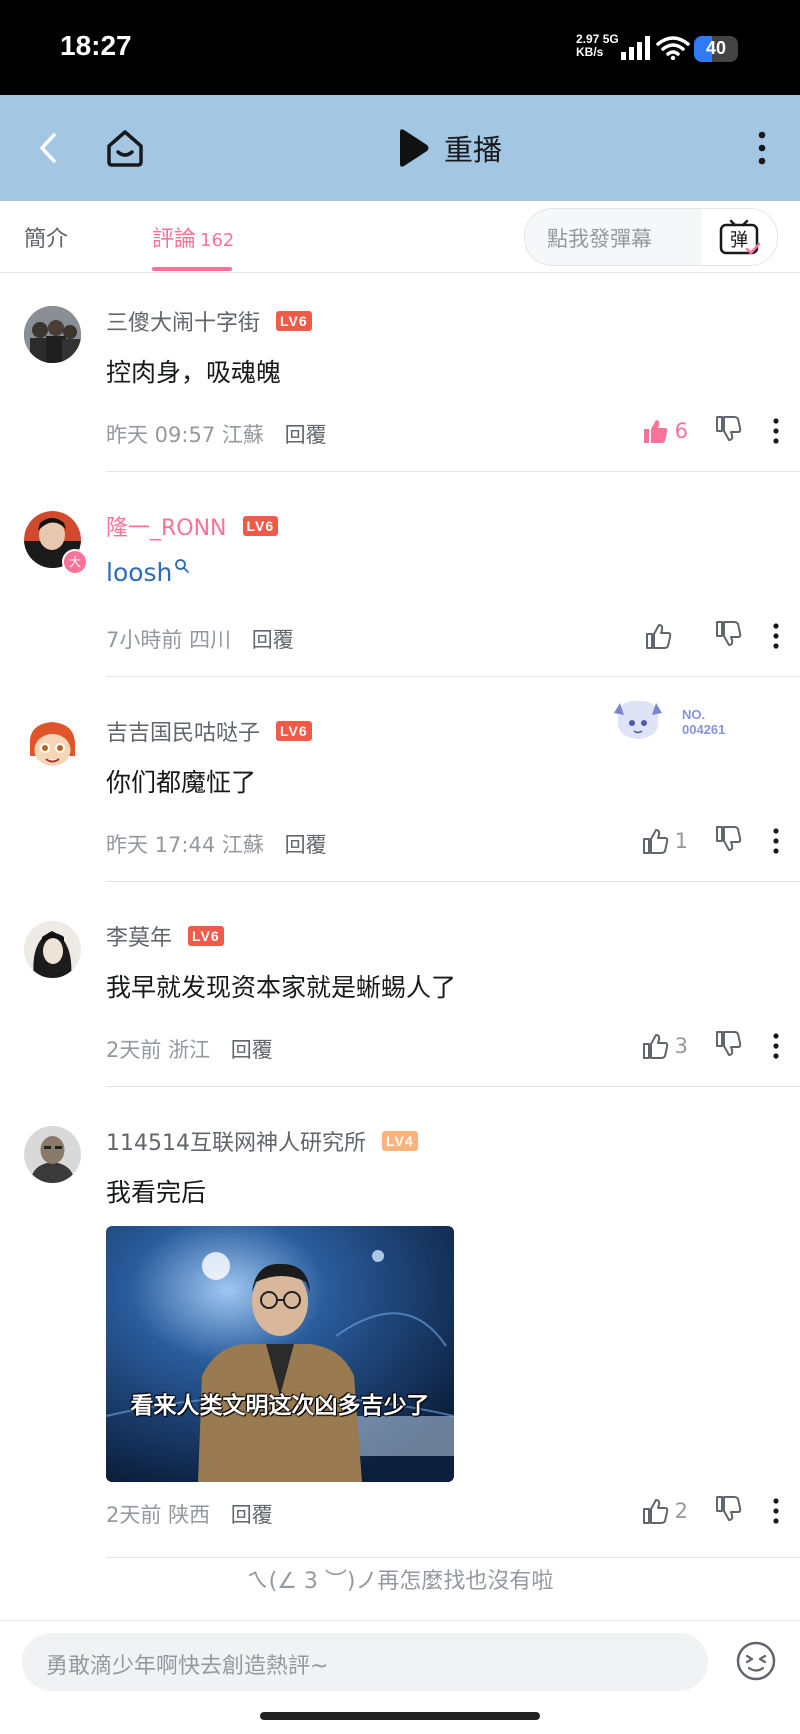 The height and width of the screenshot is (1734, 800). What do you see at coordinates (209, 731) in the screenshot?
I see `comment-username: 吉吉国民咕哒子 LV6` at bounding box center [209, 731].